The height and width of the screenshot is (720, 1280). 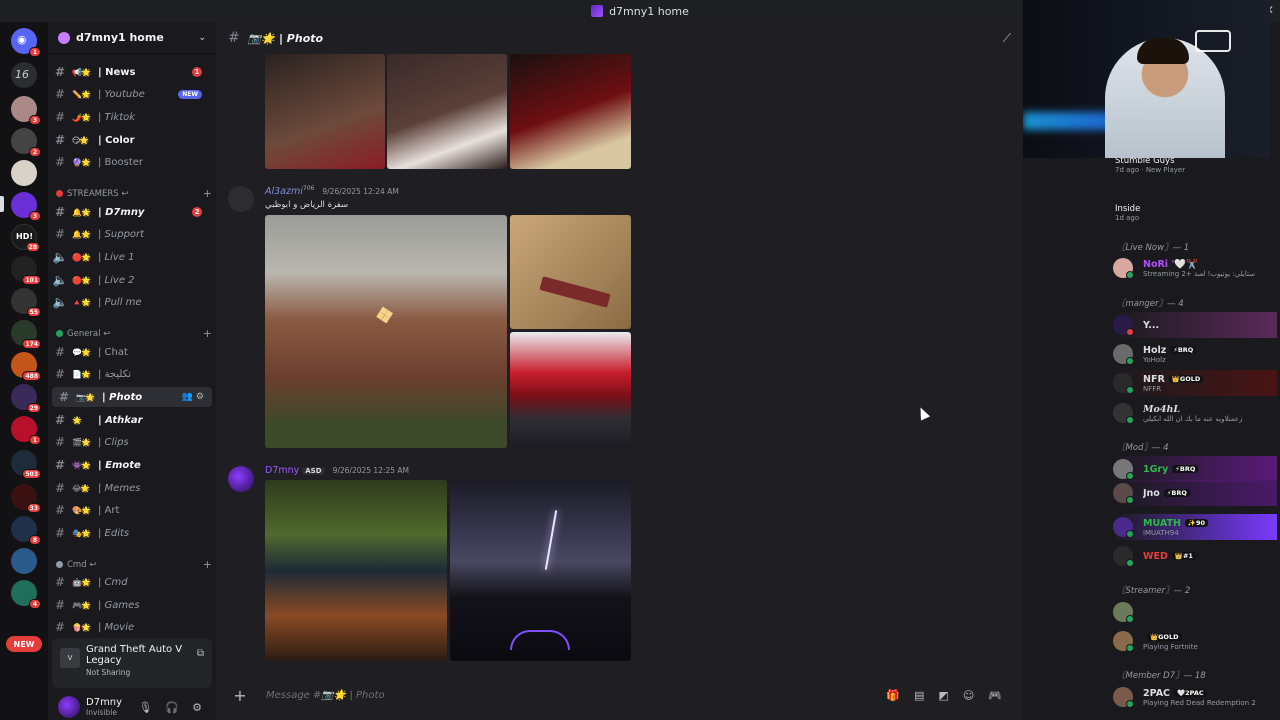 I want to click on channel-chat: # 💬🌟 | Chat, so click(x=130, y=352).